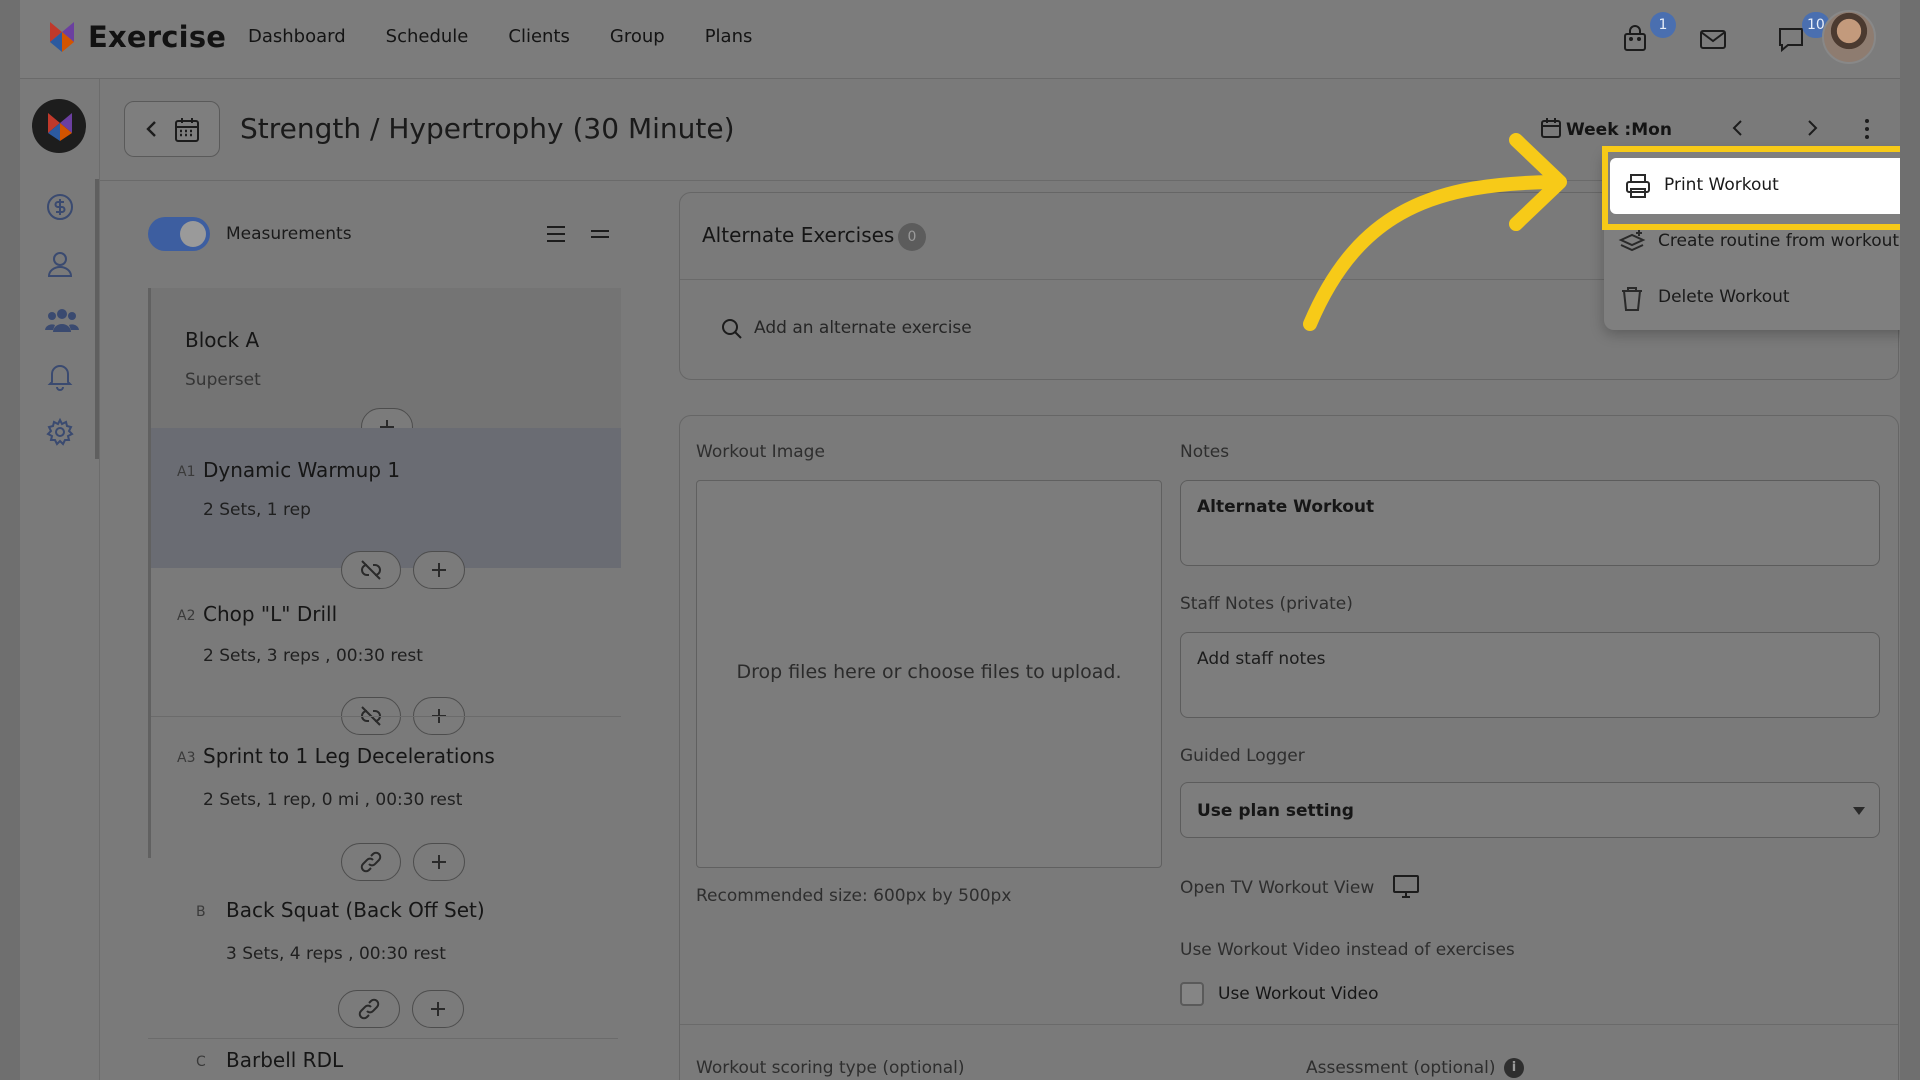 This screenshot has width=1920, height=1080. What do you see at coordinates (1054, 328) in the screenshot?
I see `alternate-exercise-search-input` at bounding box center [1054, 328].